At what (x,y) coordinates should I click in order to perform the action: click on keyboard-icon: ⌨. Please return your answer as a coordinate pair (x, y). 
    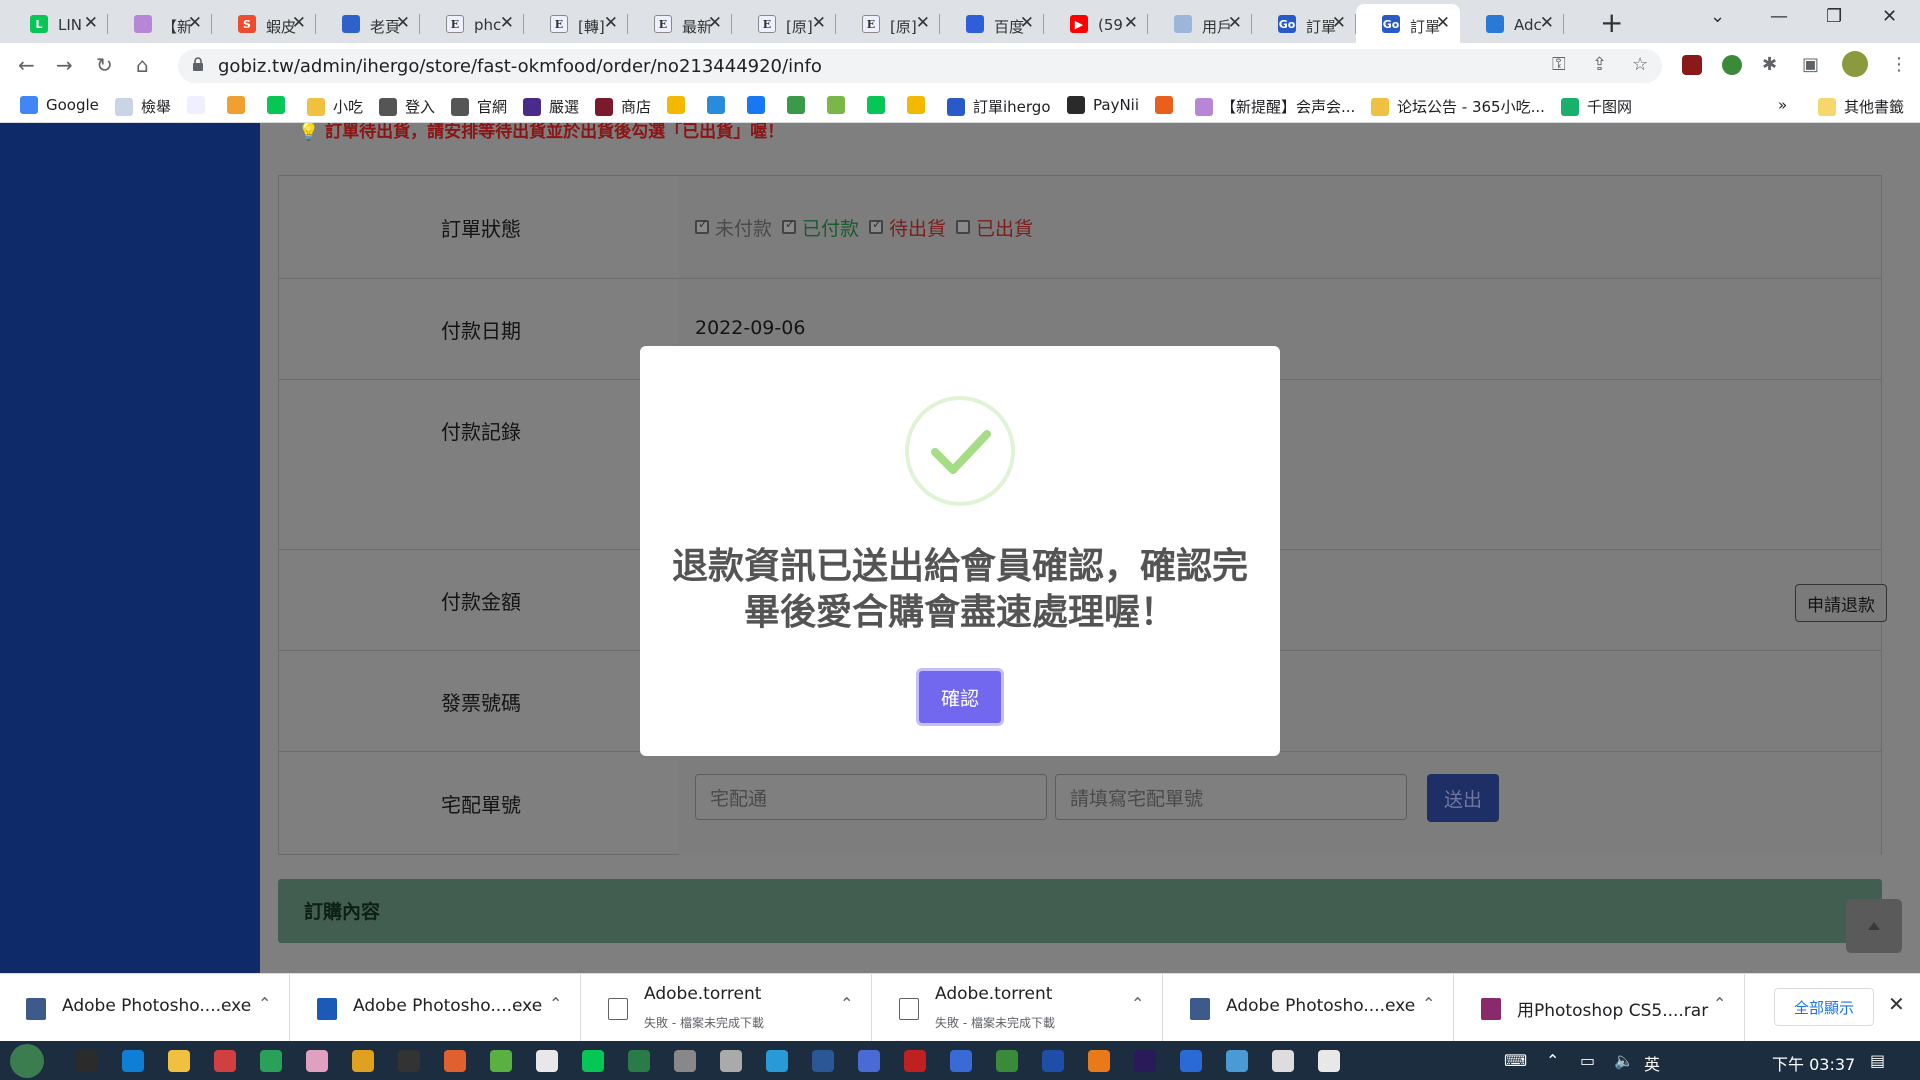
    Looking at the image, I should click on (1515, 1060).